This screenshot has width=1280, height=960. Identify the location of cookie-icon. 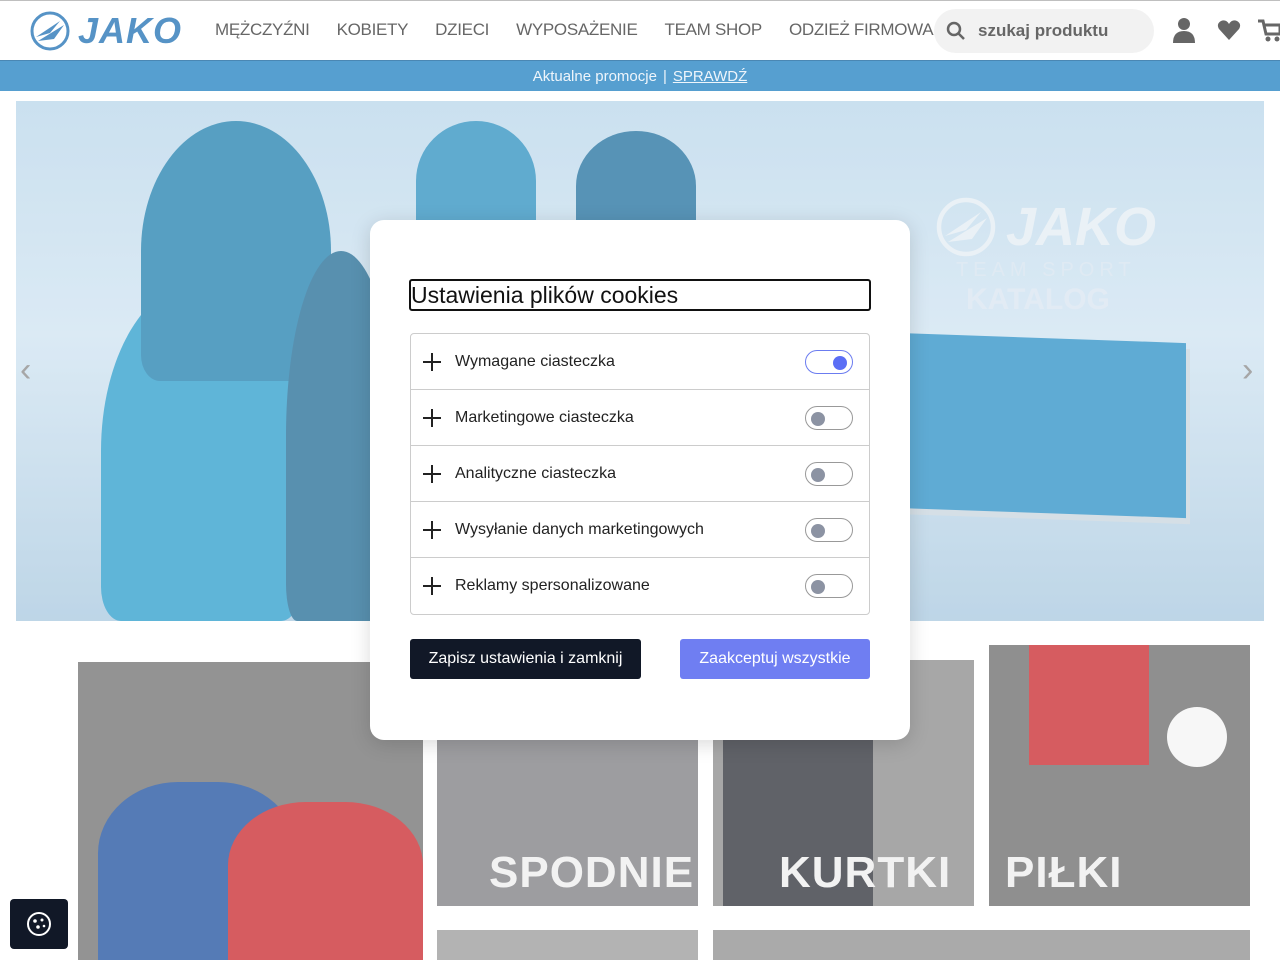
(39, 924).